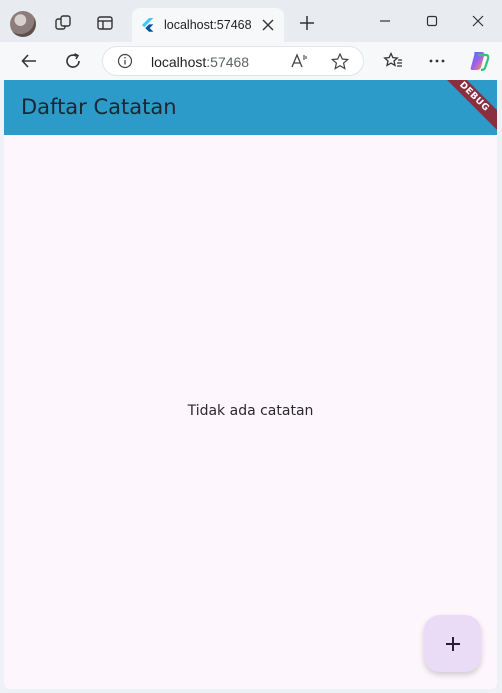  Describe the element at coordinates (73, 61) in the screenshot. I see `refresh-icon` at that location.